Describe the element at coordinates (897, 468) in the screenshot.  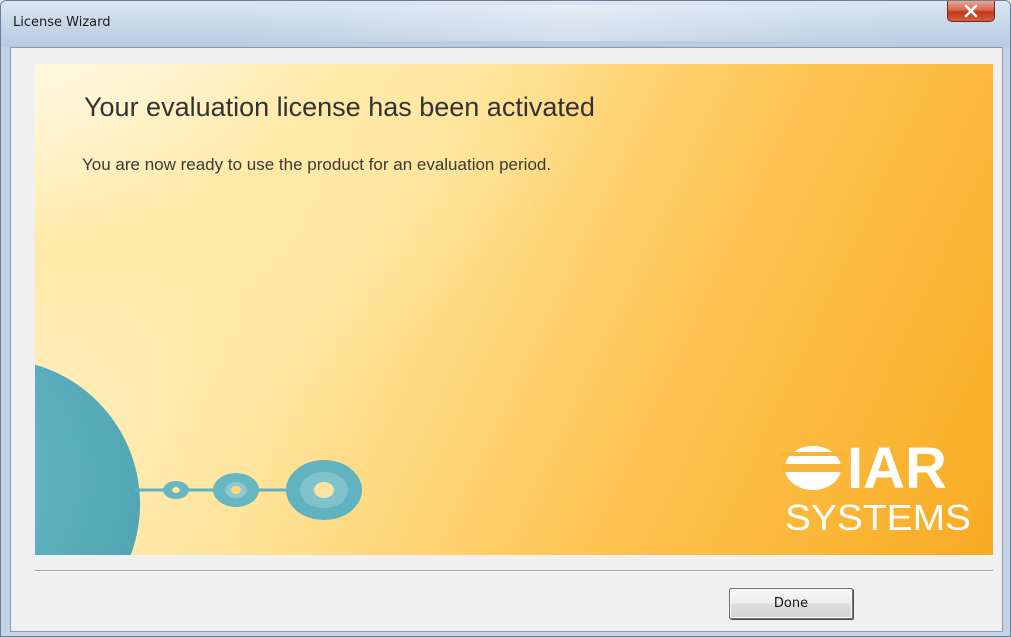
I see `logo-line-iar: IAR` at that location.